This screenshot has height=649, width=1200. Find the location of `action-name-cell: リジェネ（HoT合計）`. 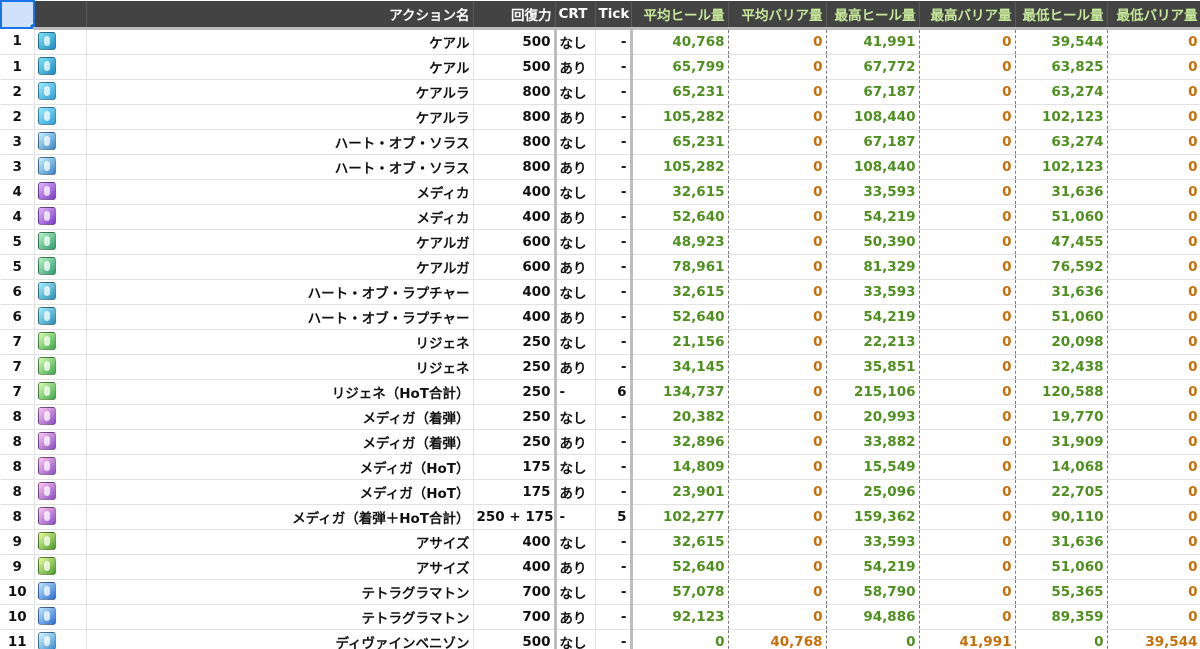

action-name-cell: リジェネ（HoT合計） is located at coordinates (280, 392).